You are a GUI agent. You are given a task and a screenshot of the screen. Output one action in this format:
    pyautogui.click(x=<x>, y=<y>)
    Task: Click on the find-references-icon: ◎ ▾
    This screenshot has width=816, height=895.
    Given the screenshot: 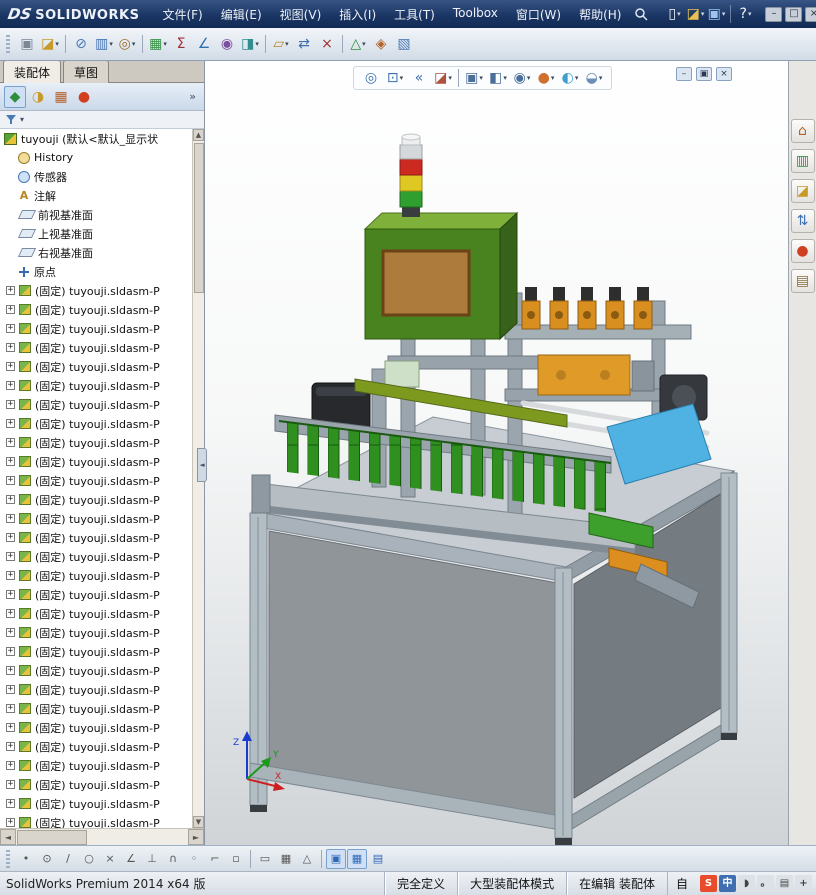 What is the action you would take?
    pyautogui.click(x=127, y=44)
    